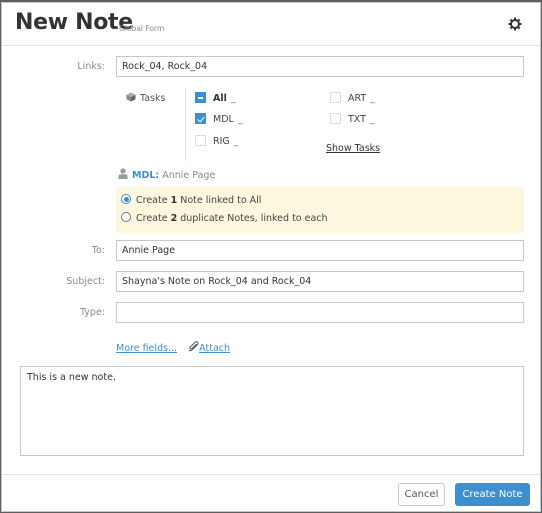 Image resolution: width=542 pixels, height=513 pixels. What do you see at coordinates (320, 312) in the screenshot?
I see `type-input` at bounding box center [320, 312].